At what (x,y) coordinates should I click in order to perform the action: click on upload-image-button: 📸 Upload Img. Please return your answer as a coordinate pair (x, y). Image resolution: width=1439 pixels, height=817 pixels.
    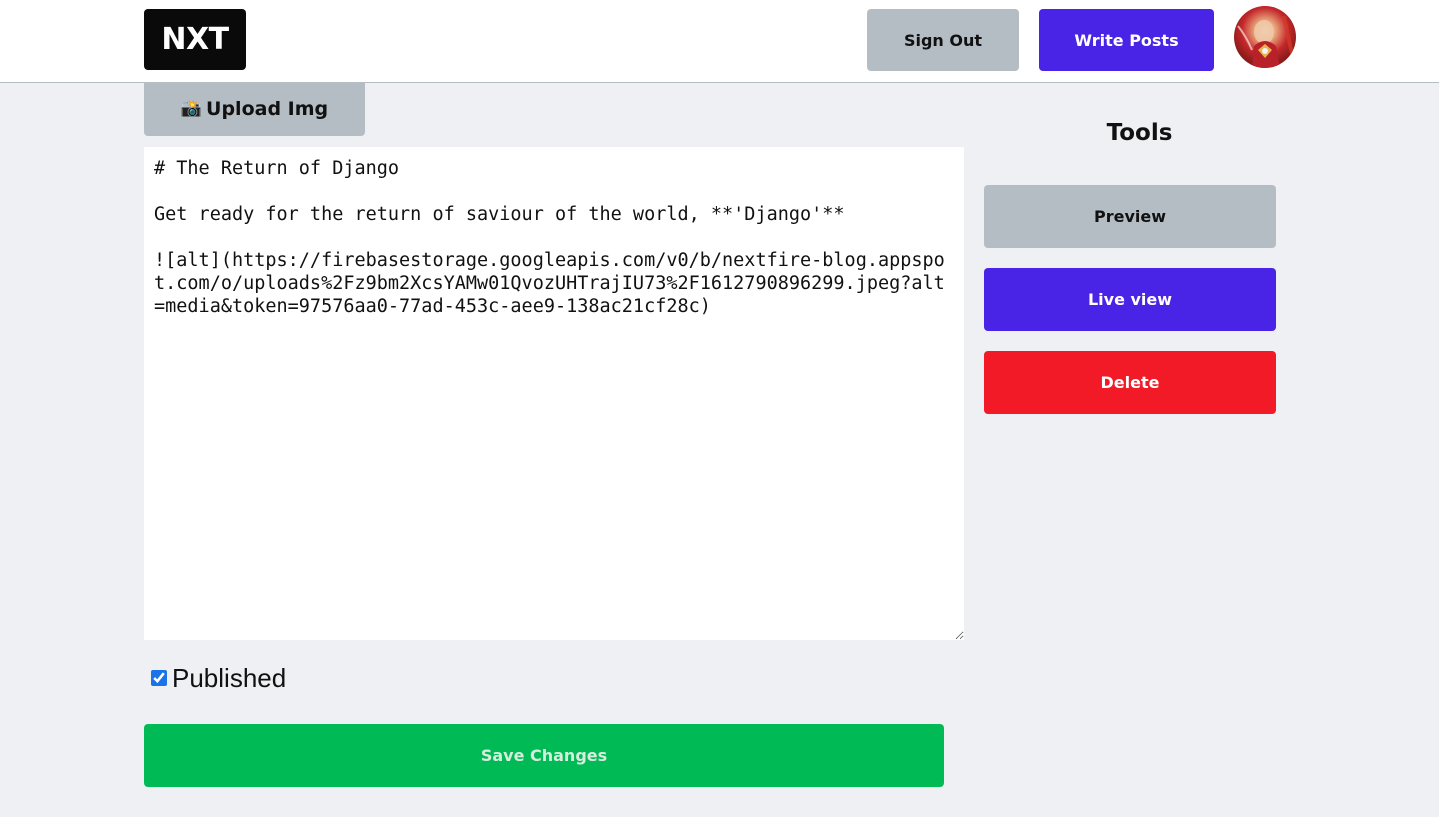
    Looking at the image, I should click on (254, 109).